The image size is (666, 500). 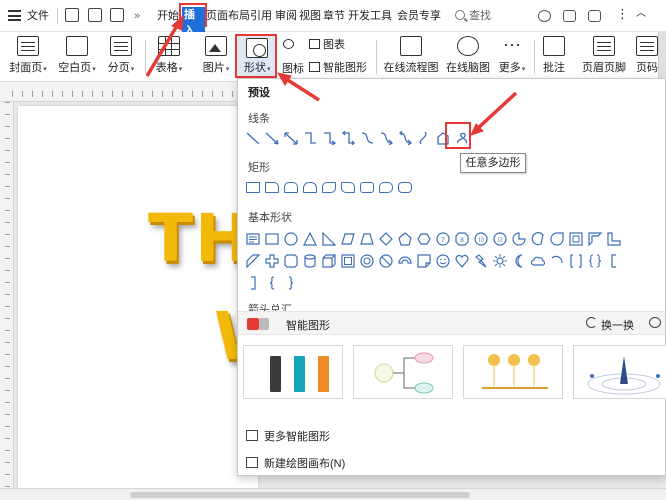 I want to click on pentagon-shape, so click(x=405, y=239).